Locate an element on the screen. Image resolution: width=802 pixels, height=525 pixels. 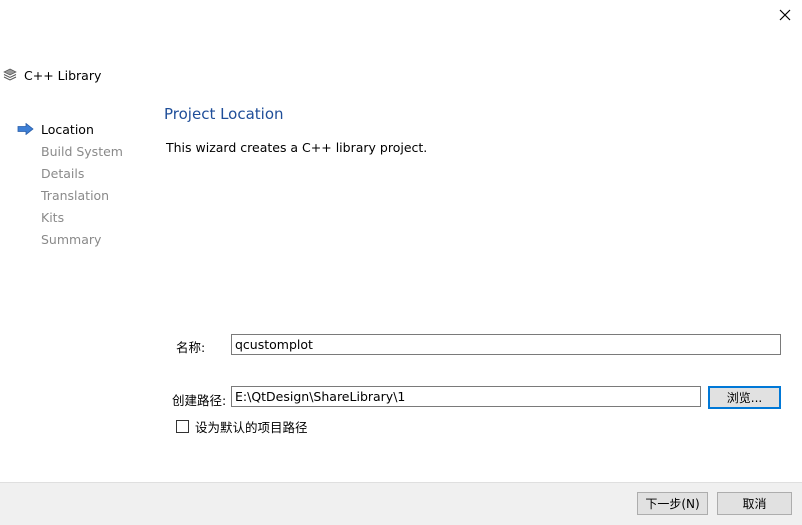
wizard-header: C++ Library is located at coordinates (52, 75).